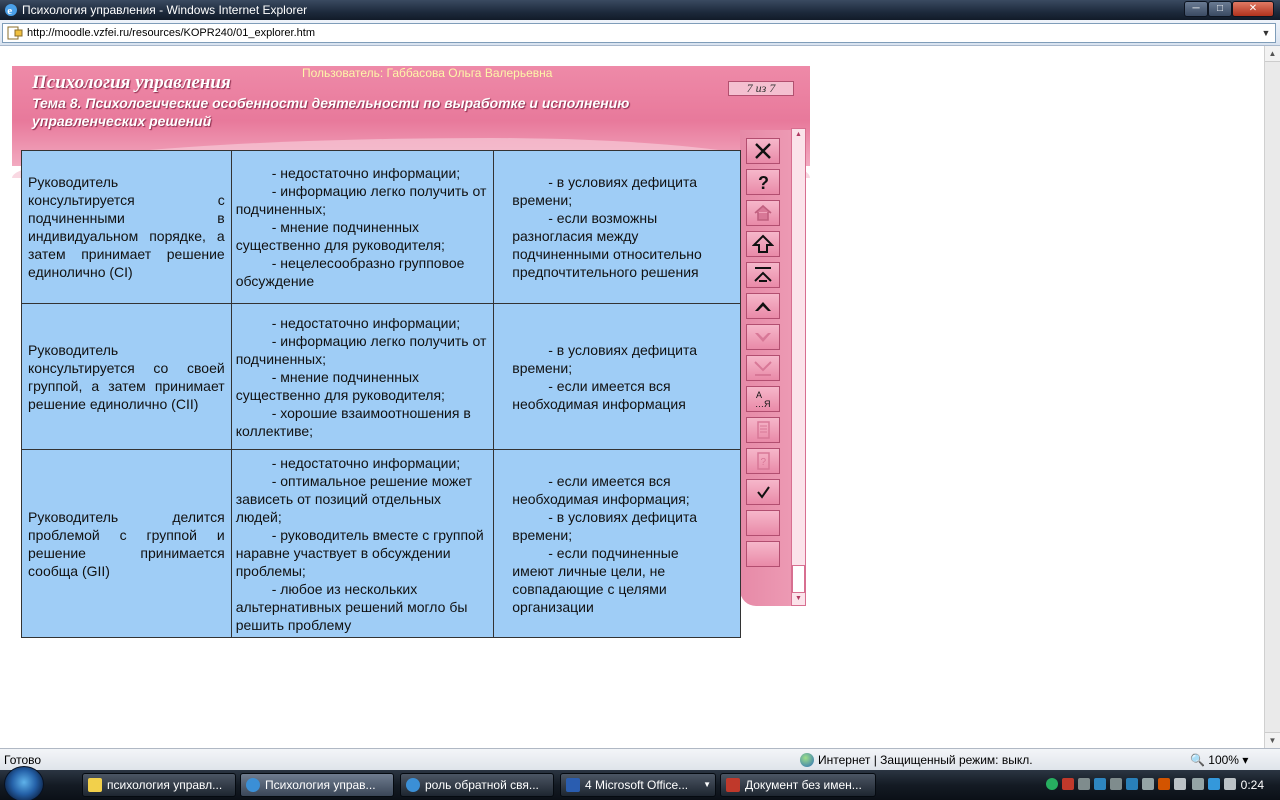 Image resolution: width=1280 pixels, height=800 pixels. What do you see at coordinates (350, 272) in the screenshot?
I see `list-item: - нецелесообразно групповое обсуждение` at bounding box center [350, 272].